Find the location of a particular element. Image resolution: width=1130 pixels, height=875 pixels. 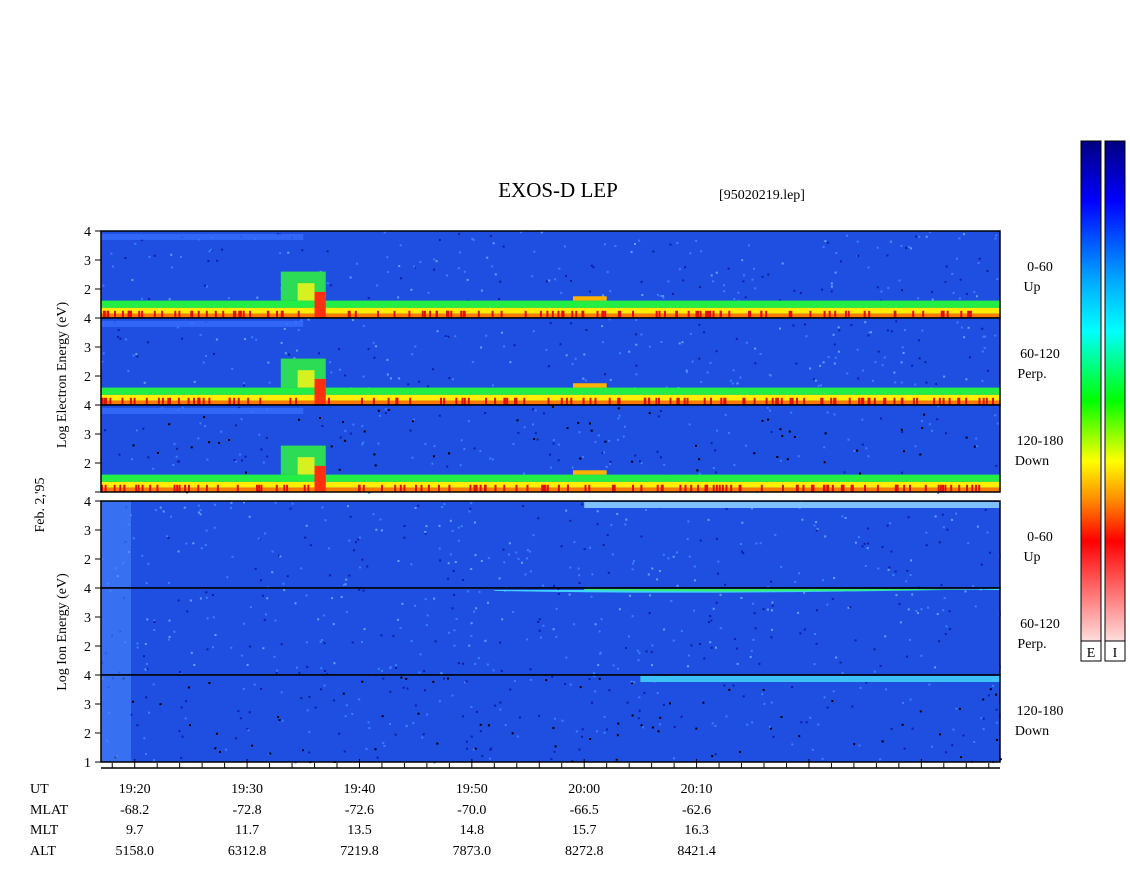

x-tick-alt: 7873.0 is located at coordinates (472, 851).